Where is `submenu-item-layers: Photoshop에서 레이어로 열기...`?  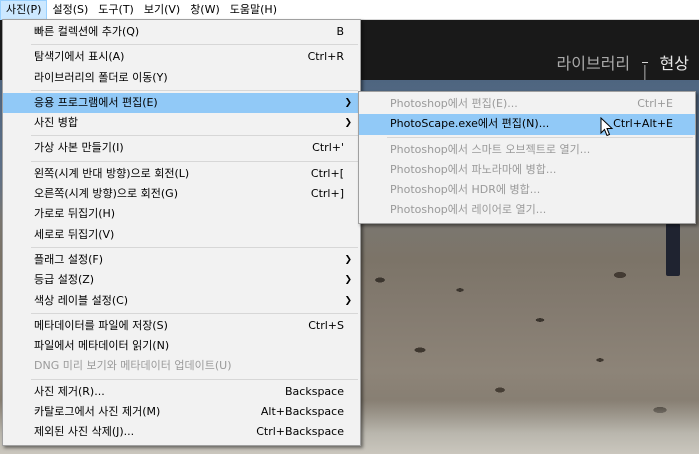 submenu-item-layers: Photoshop에서 레이어로 열기... is located at coordinates (527, 210).